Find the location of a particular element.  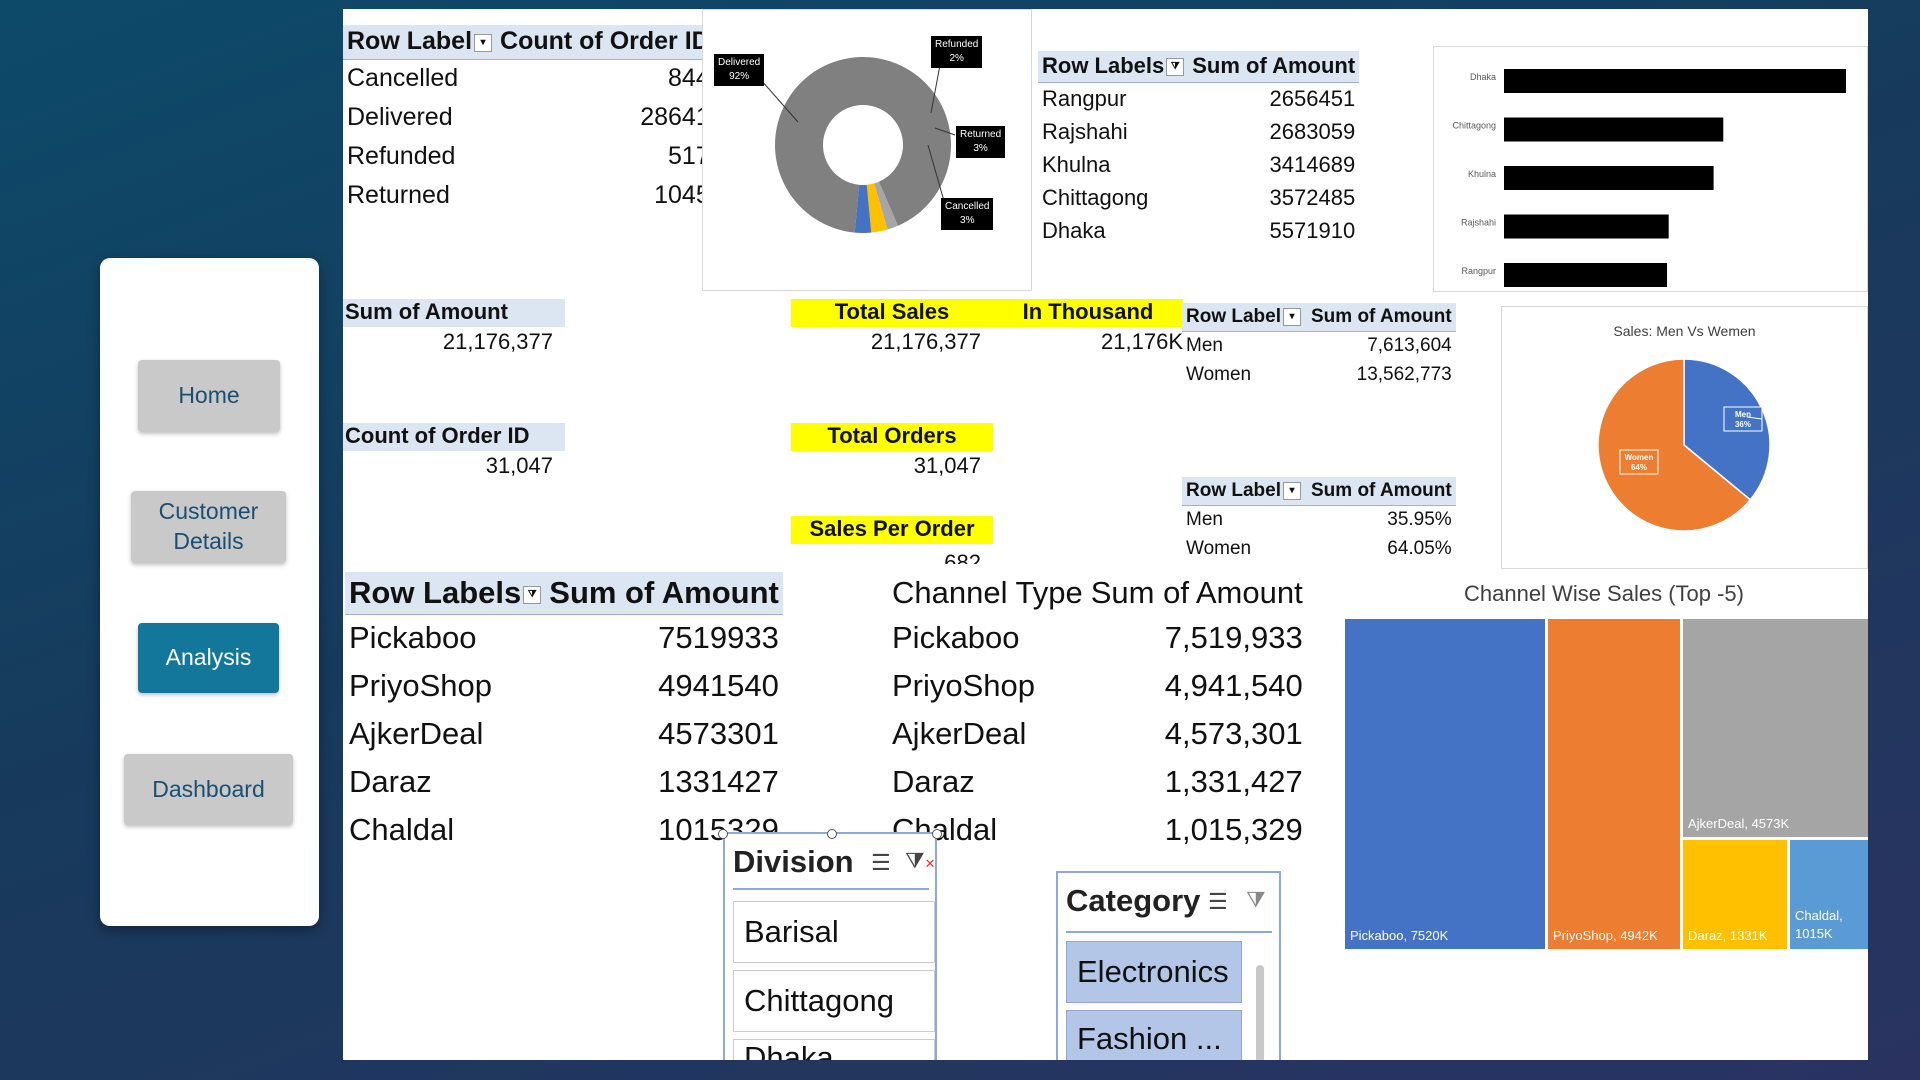

treemap-title: Channel Wise Sales (Top -5) is located at coordinates (1603, 593).